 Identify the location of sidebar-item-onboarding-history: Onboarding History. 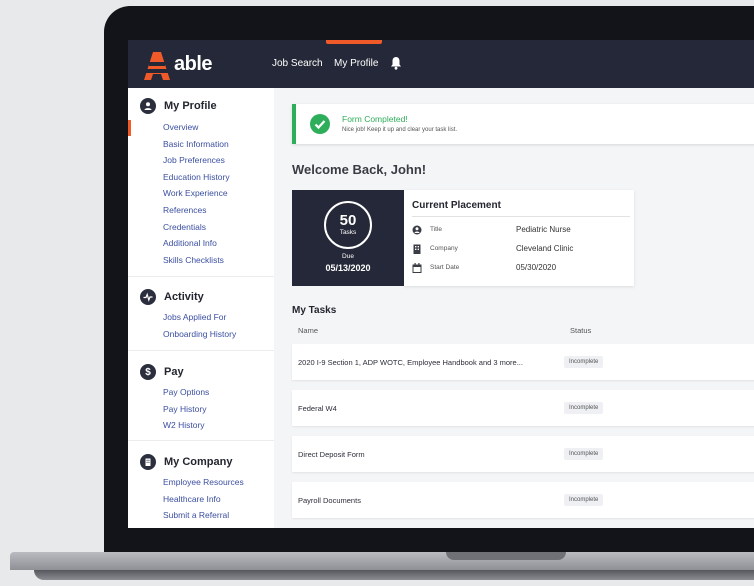
(199, 334).